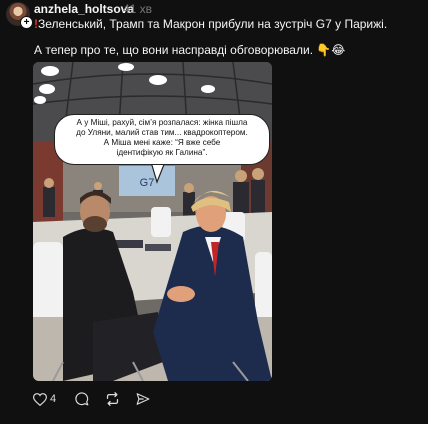  Describe the element at coordinates (26, 22) in the screenshot. I see `follow-plus-icon: +` at that location.